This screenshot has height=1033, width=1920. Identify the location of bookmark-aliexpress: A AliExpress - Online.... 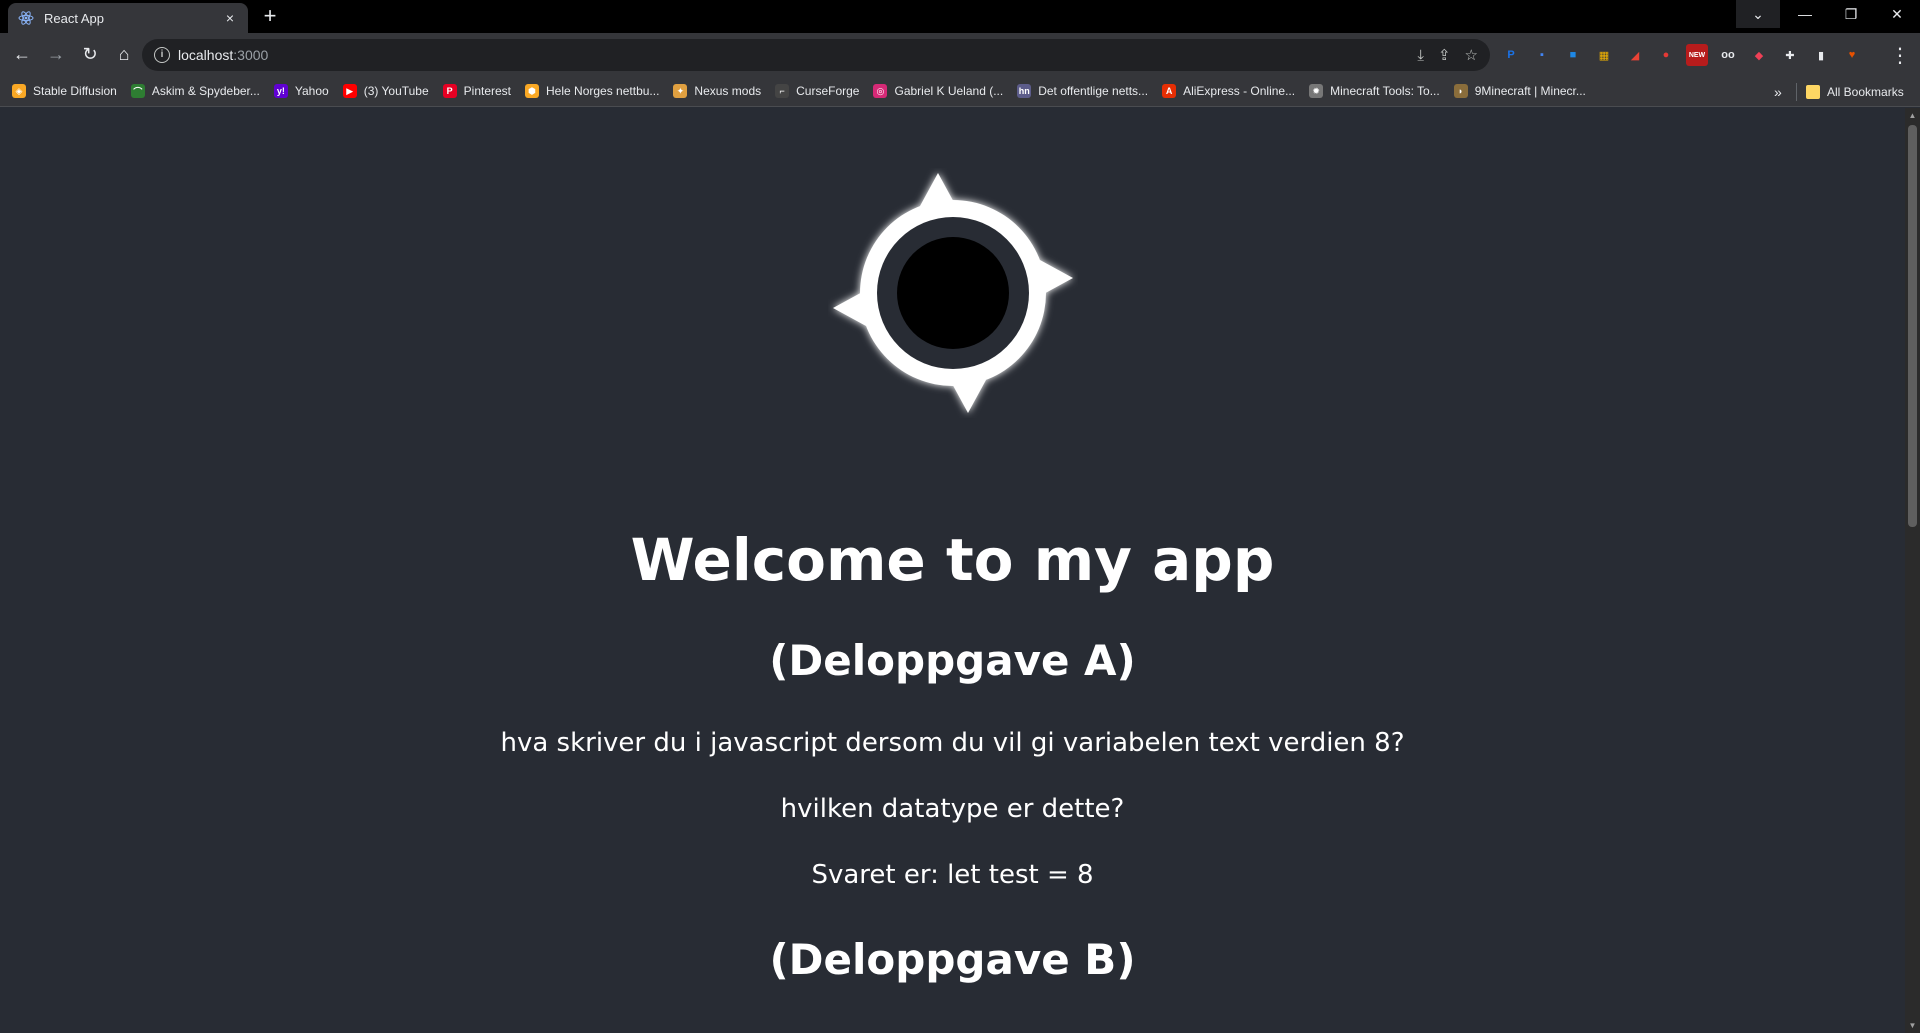
(1228, 91).